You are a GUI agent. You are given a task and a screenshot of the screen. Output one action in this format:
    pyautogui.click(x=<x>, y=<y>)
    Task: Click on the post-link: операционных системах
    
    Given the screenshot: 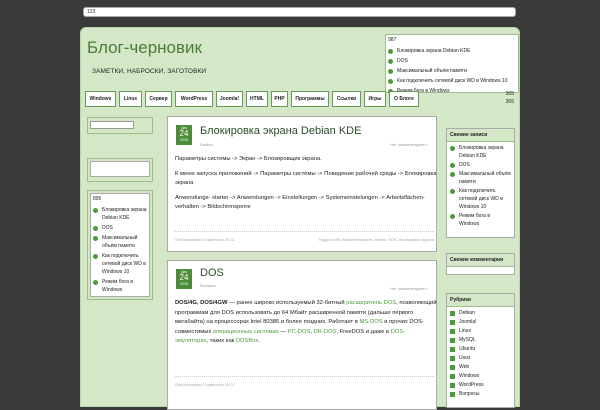 What is the action you would take?
    pyautogui.click(x=246, y=332)
    